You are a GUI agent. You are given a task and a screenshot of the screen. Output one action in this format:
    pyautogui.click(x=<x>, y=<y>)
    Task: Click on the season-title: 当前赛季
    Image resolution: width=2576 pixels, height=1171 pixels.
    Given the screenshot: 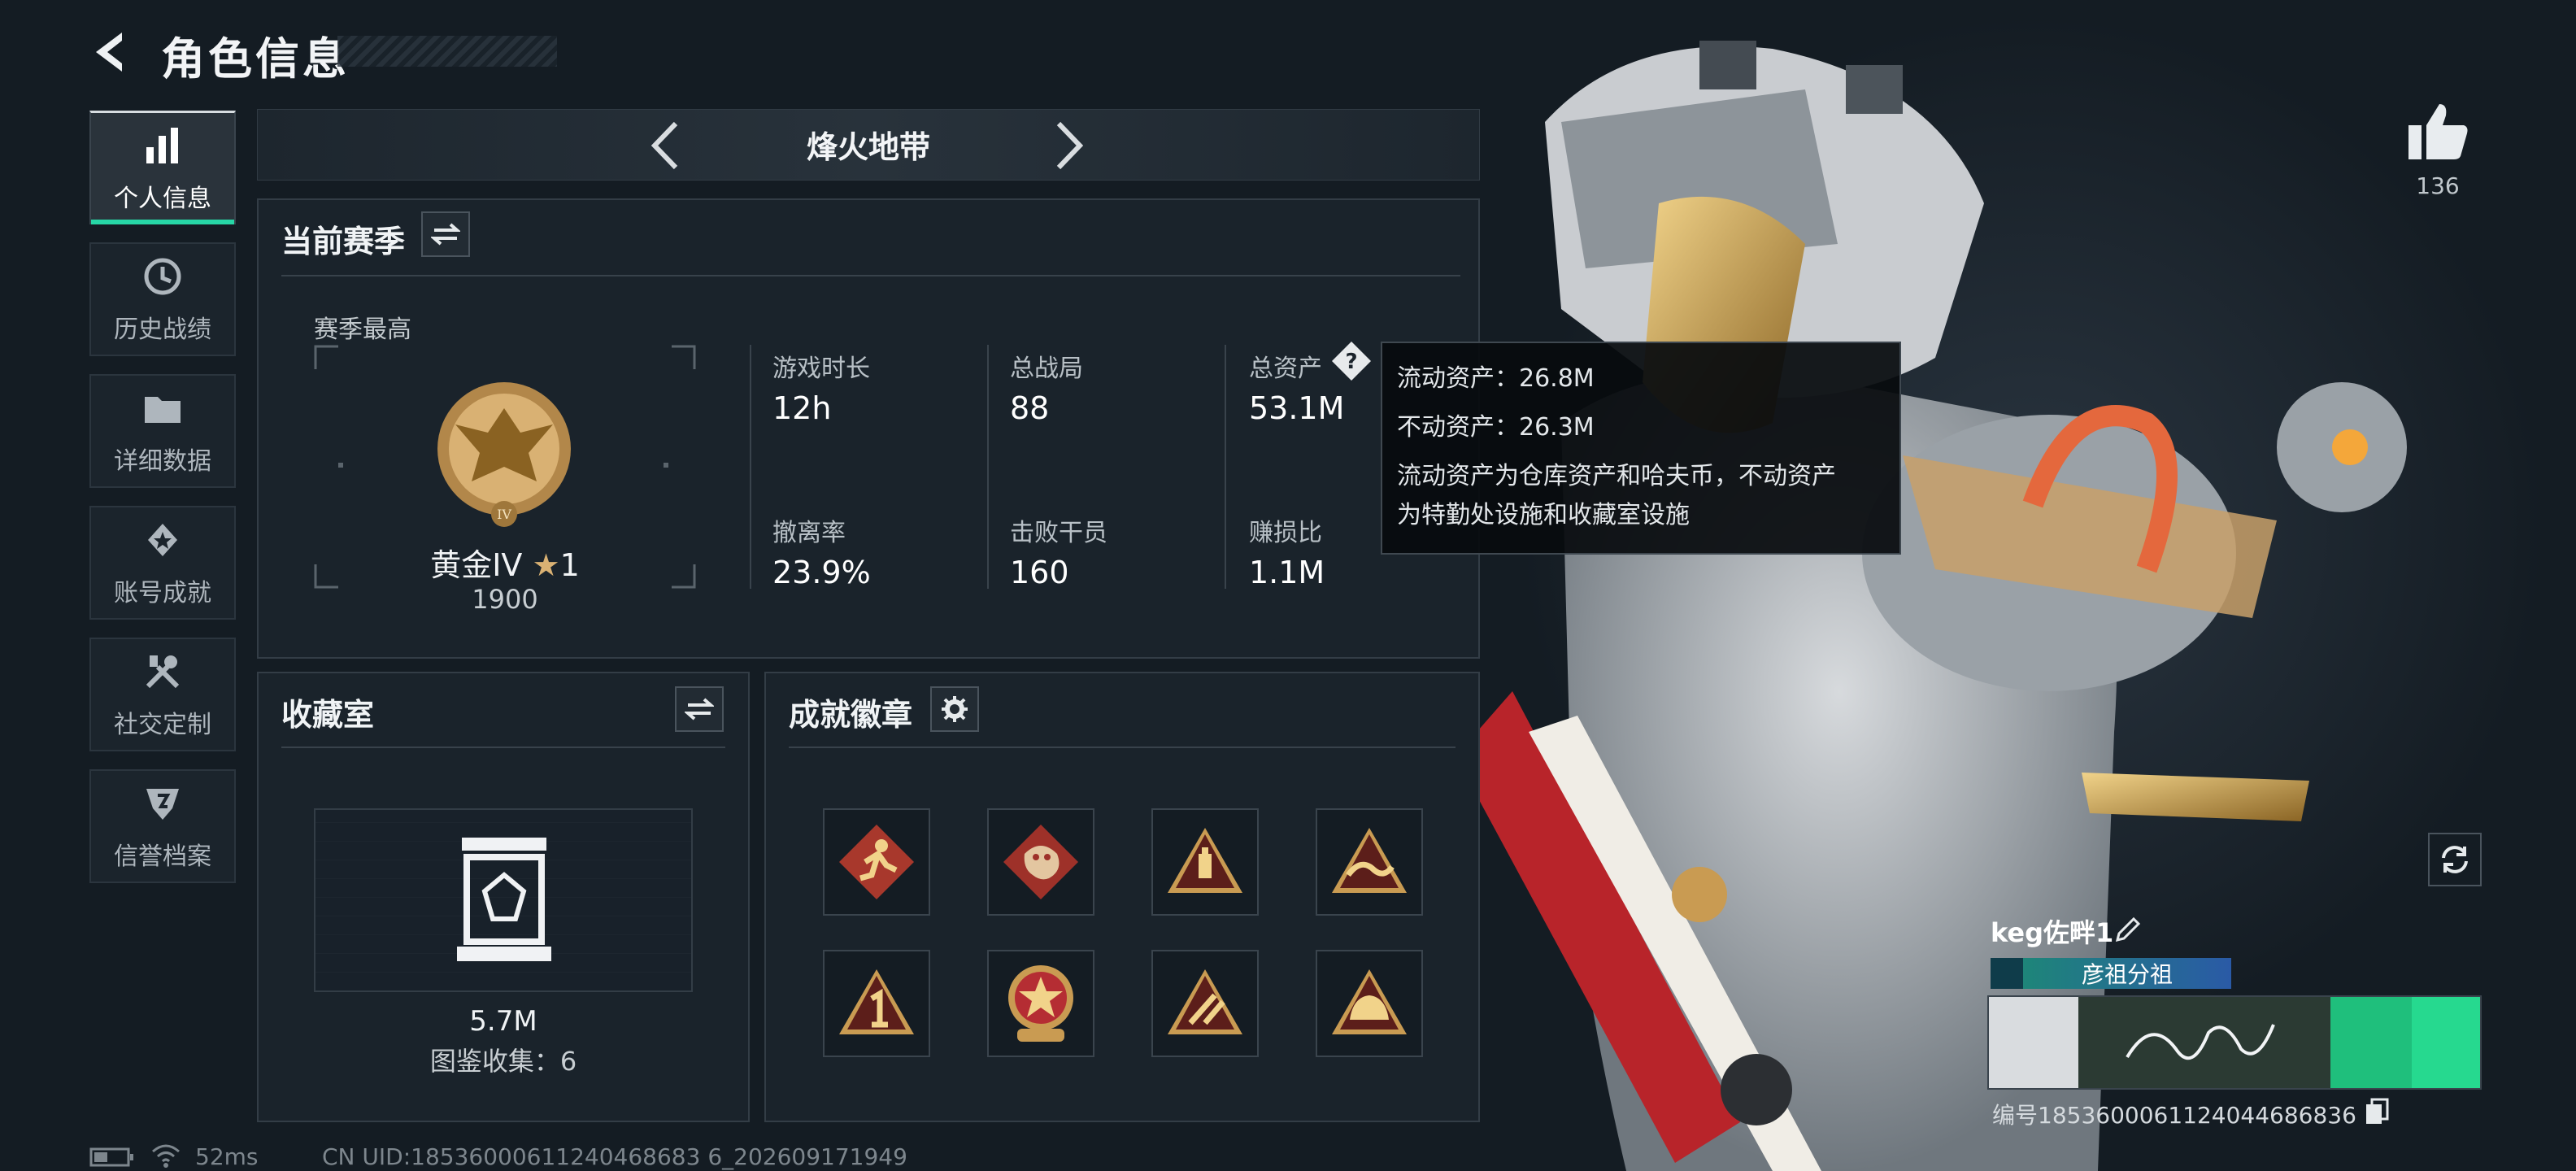 What is the action you would take?
    pyautogui.click(x=344, y=242)
    